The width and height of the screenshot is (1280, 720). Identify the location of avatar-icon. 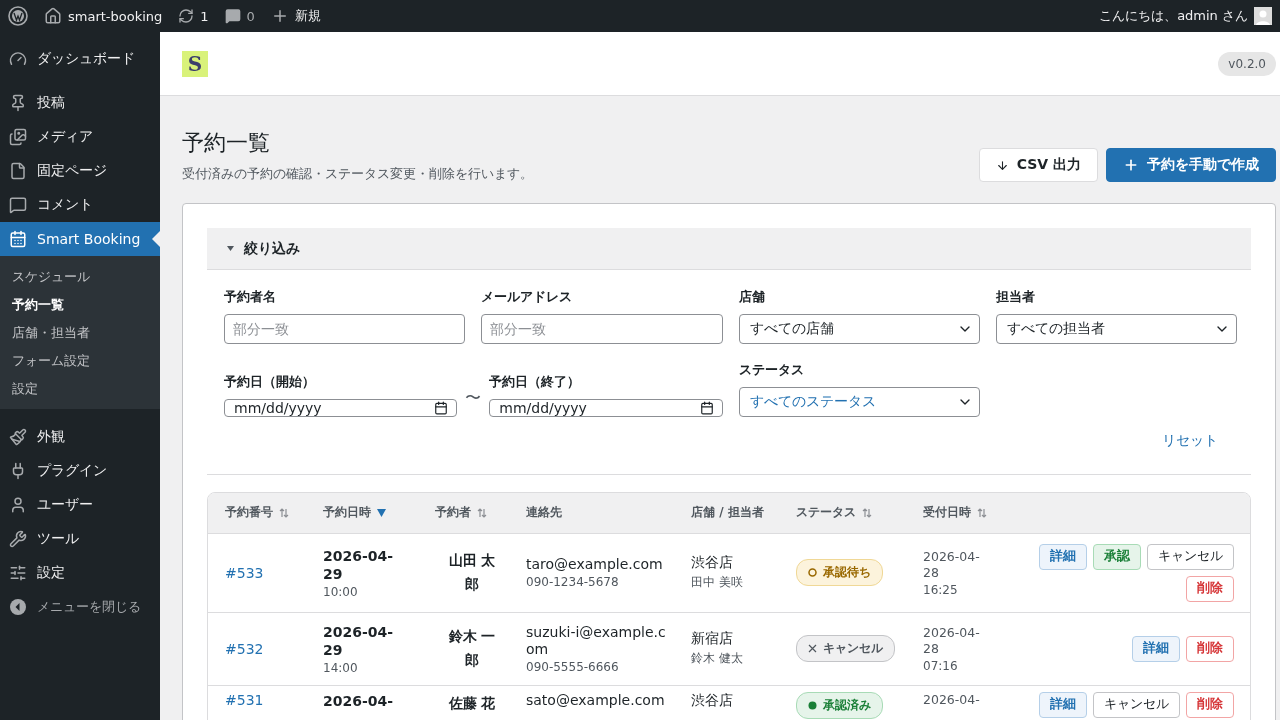
(1263, 16).